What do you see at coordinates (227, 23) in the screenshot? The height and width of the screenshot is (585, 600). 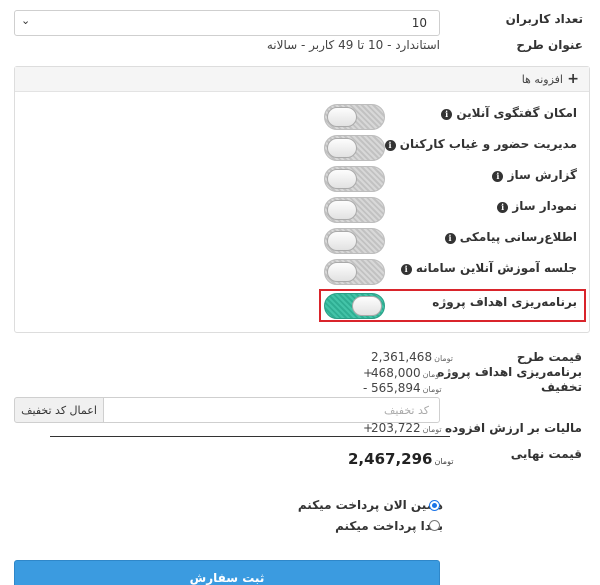 I see `users-count-select: 10 ⌄` at bounding box center [227, 23].